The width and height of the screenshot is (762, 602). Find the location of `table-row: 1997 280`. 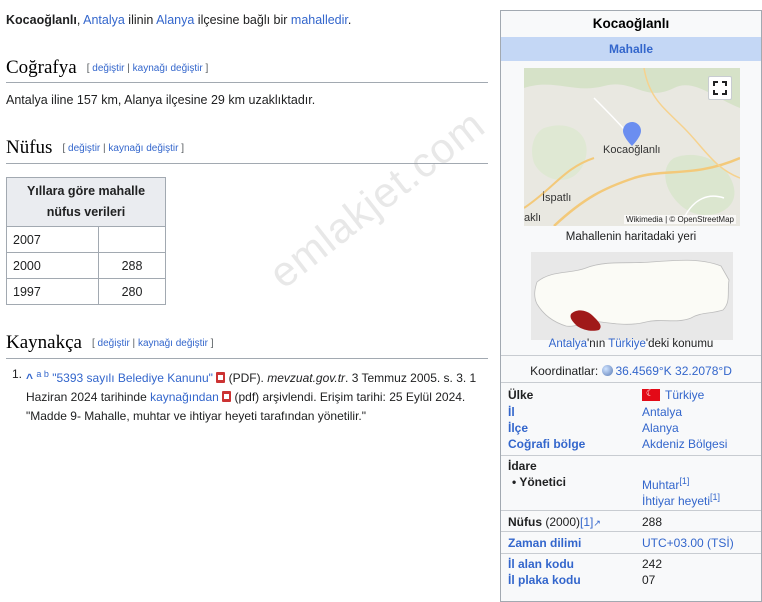

table-row: 1997 280 is located at coordinates (85, 291).